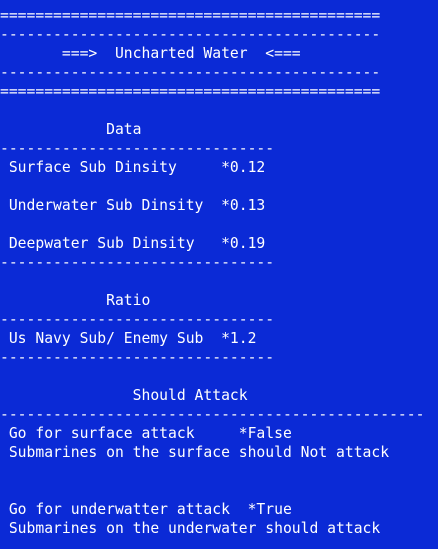 The height and width of the screenshot is (549, 438). Describe the element at coordinates (75, 300) in the screenshot. I see `section-heading-ratio: Ratio` at that location.